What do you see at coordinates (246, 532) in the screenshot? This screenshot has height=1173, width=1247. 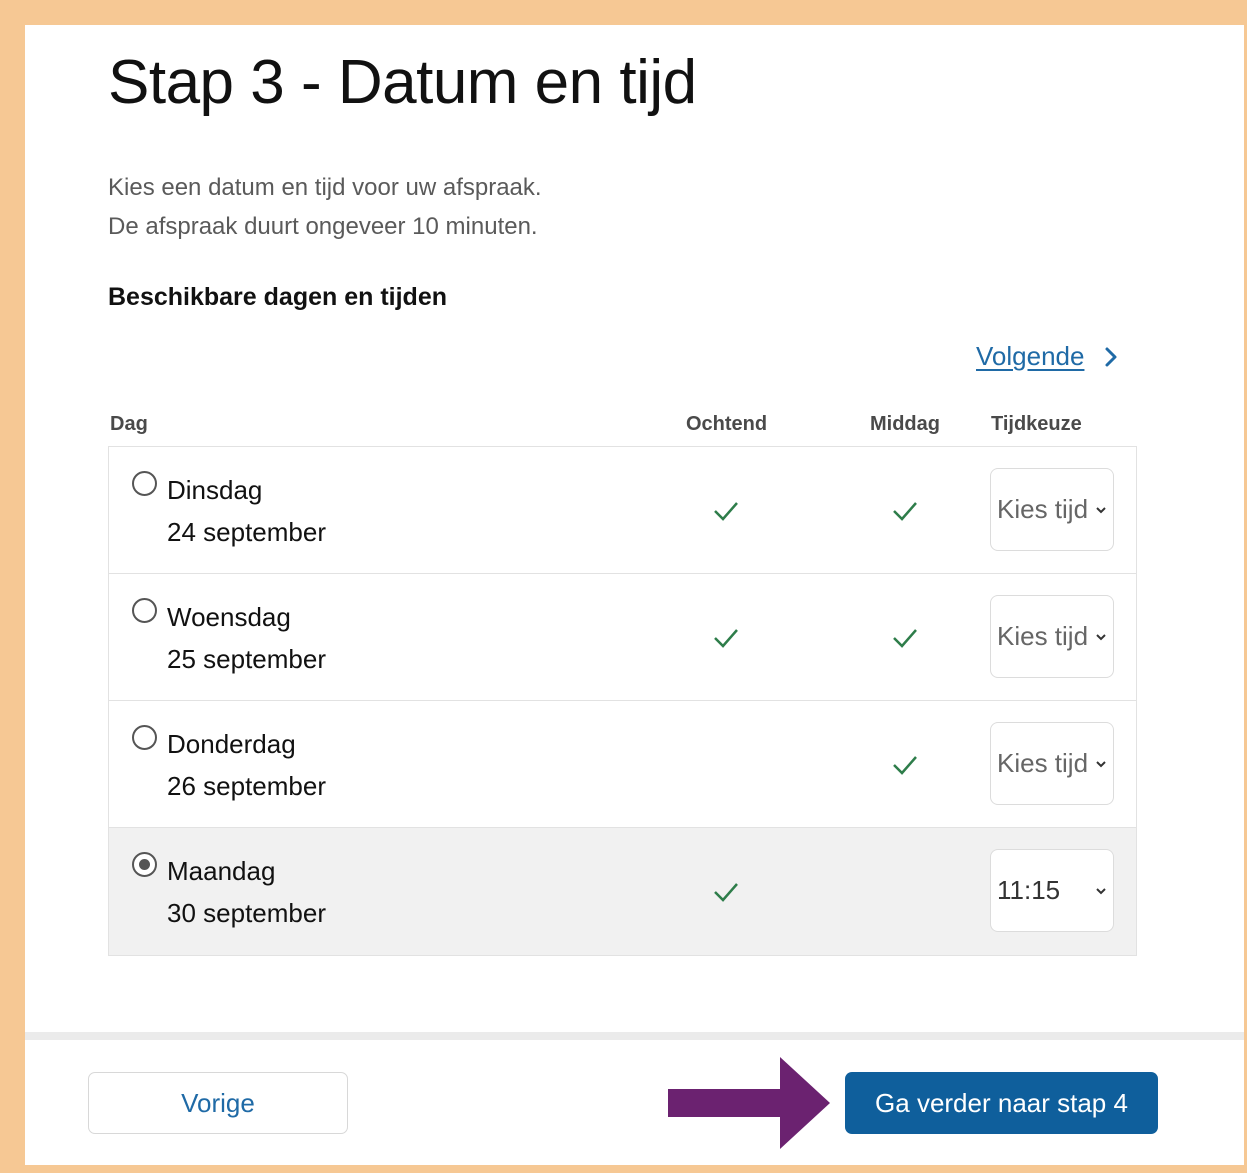 I see `day-date: 24 september` at bounding box center [246, 532].